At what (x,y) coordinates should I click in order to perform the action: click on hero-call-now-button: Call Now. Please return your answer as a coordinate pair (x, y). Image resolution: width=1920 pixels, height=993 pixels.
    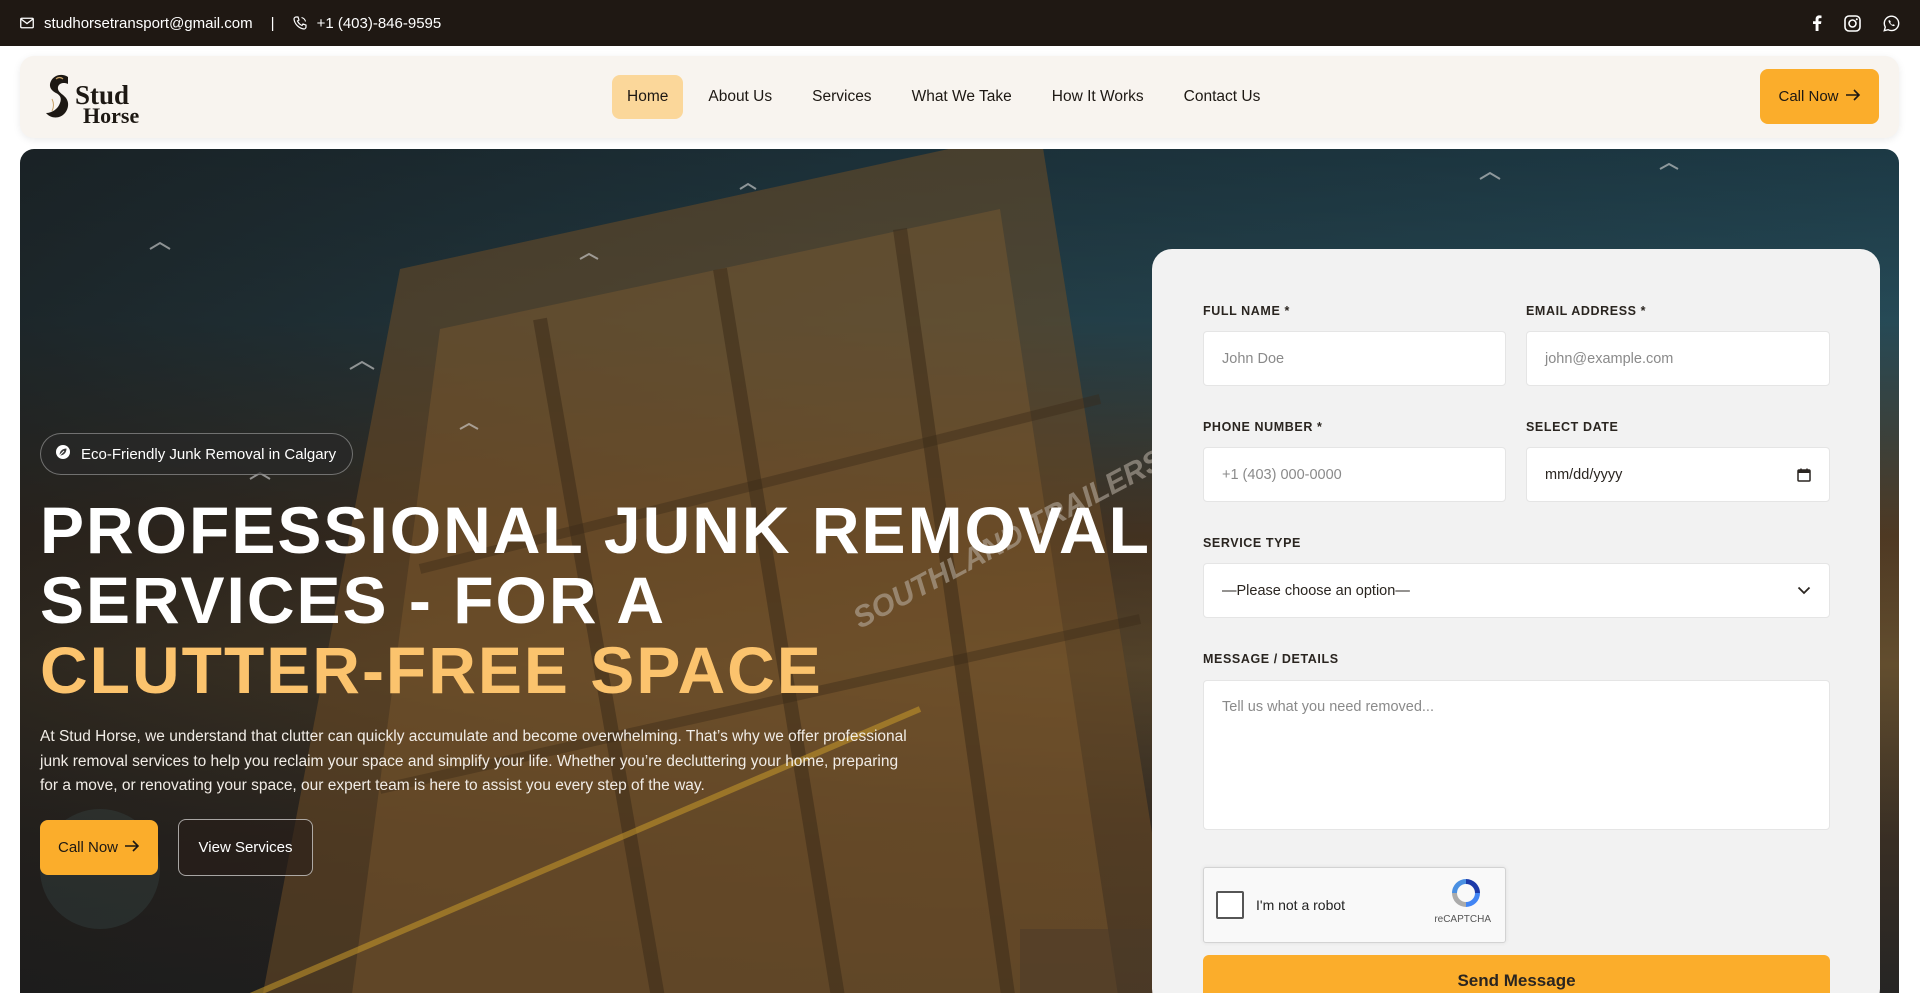
    Looking at the image, I should click on (99, 847).